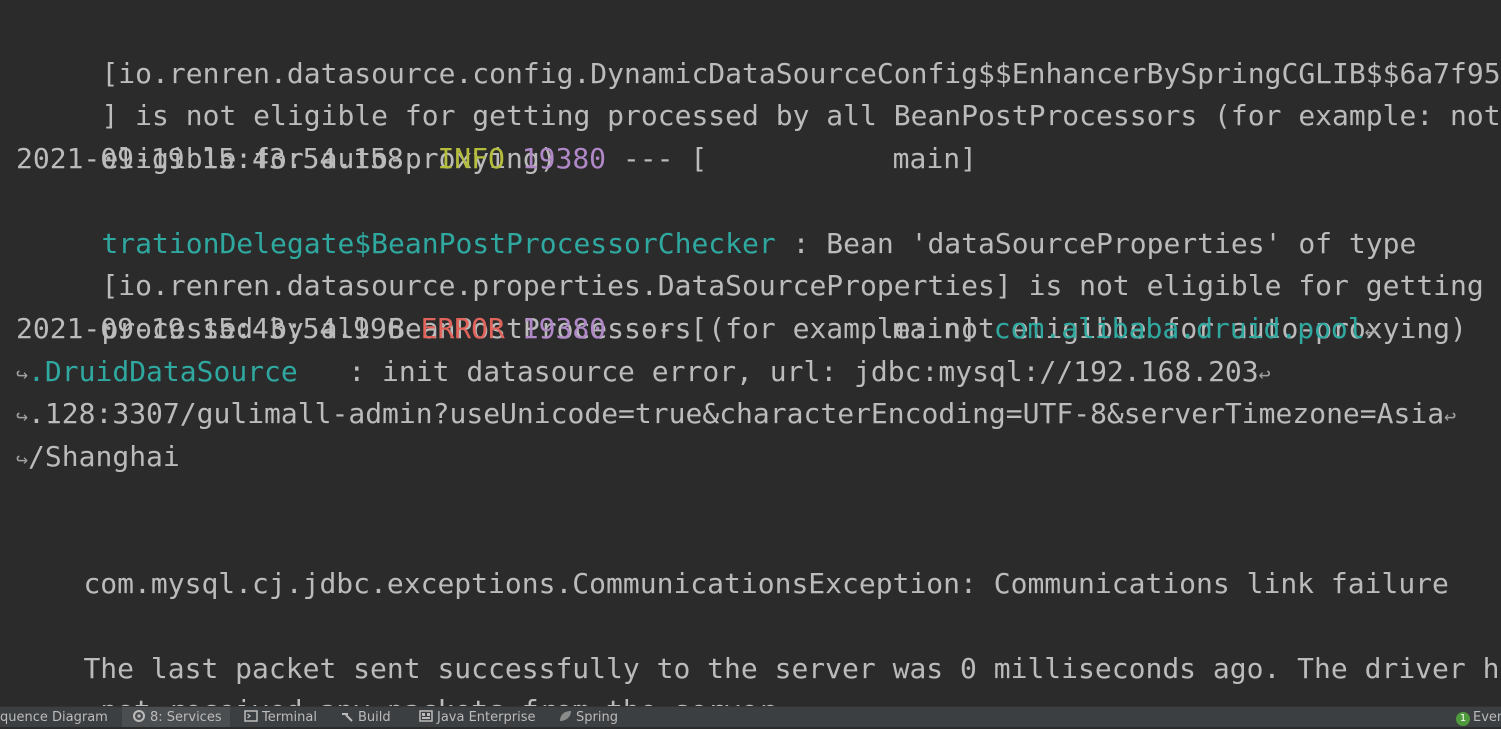 This screenshot has height=729, width=1501. What do you see at coordinates (1179, 328) in the screenshot?
I see `log-logger: com.alibaba.druid.pool` at bounding box center [1179, 328].